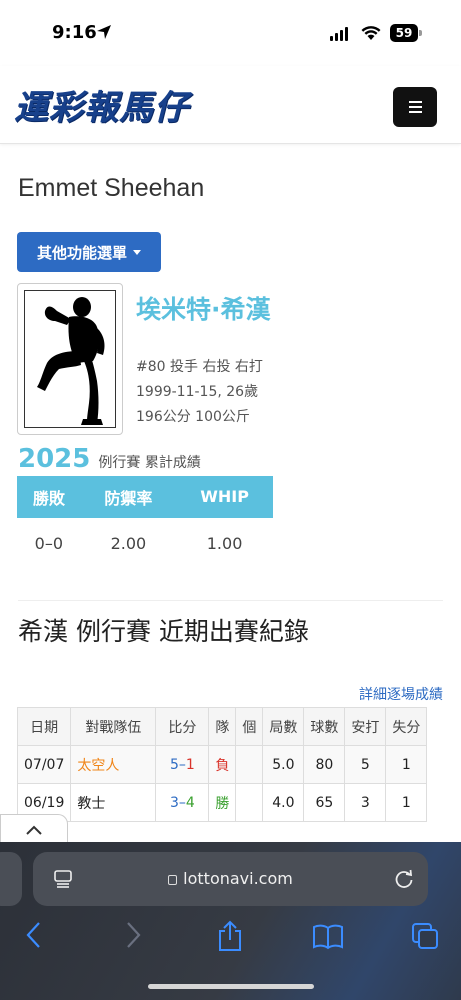  What do you see at coordinates (49, 542) in the screenshot?
I see `stats-value-win-loss: 0–0` at bounding box center [49, 542].